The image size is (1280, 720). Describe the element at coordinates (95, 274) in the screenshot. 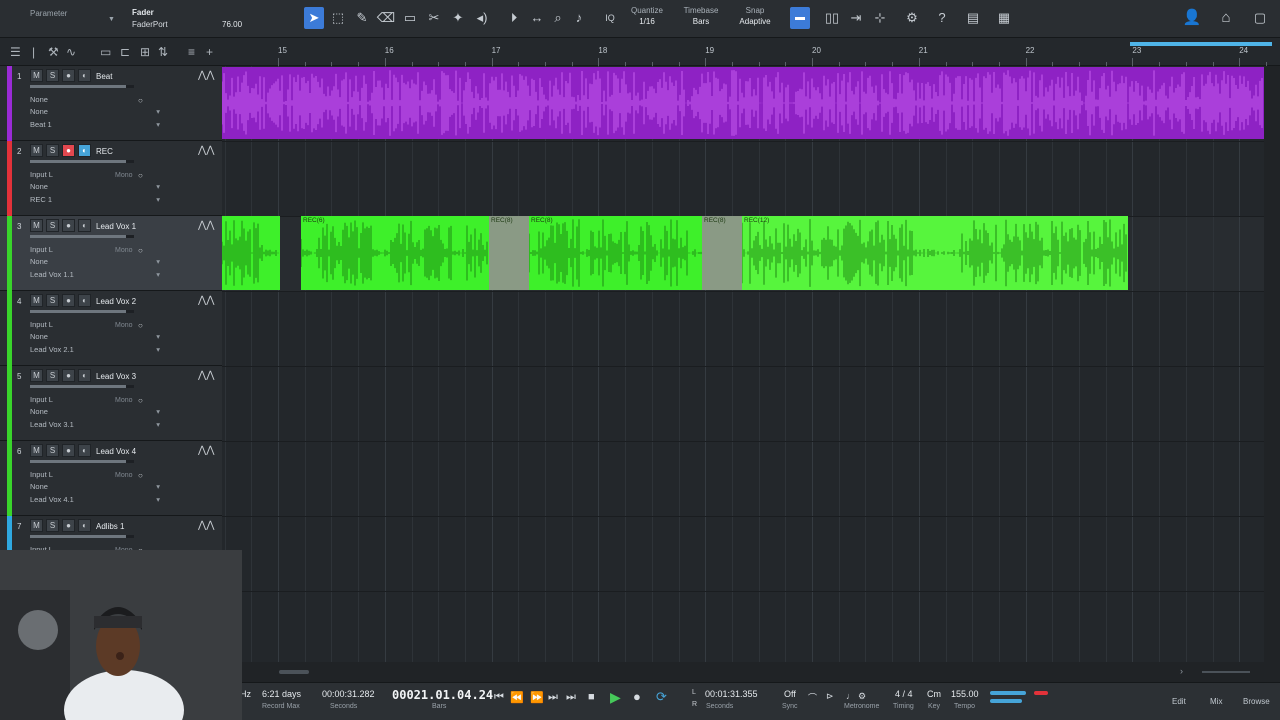

I see `layer-selector: Lead Vox 1.1 ▾` at that location.